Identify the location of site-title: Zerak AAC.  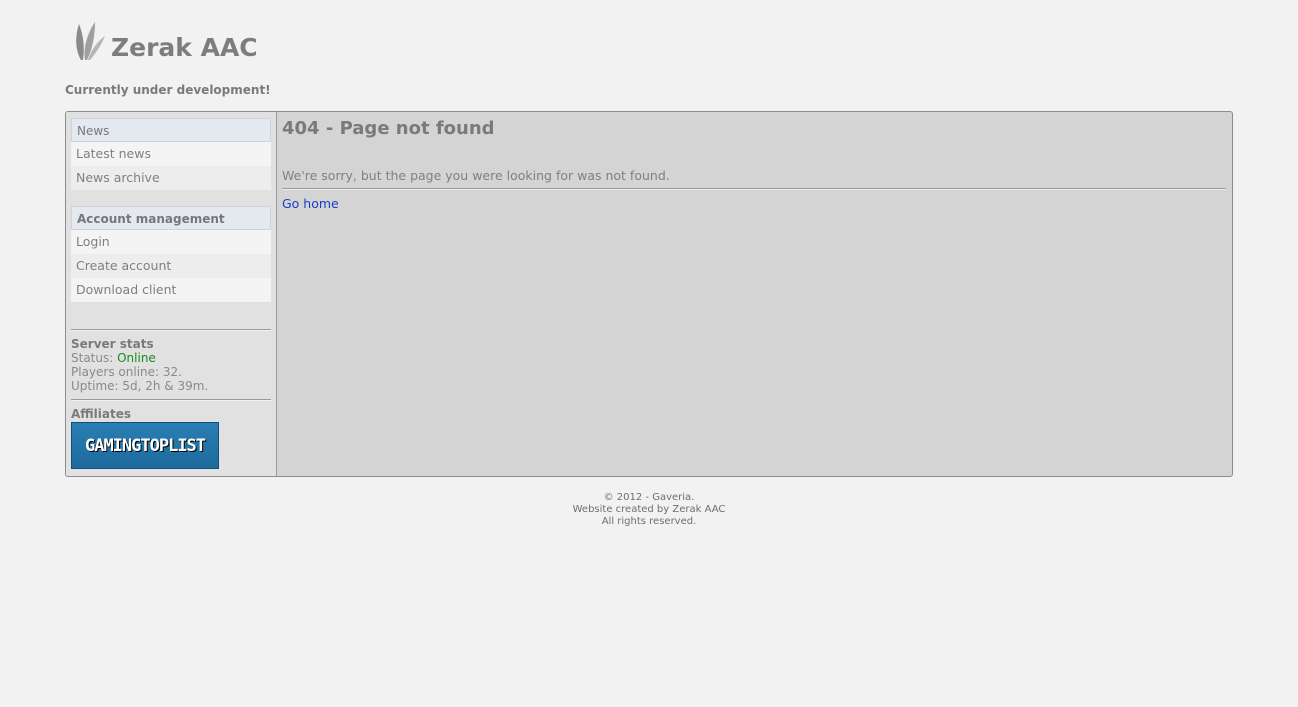
(184, 47).